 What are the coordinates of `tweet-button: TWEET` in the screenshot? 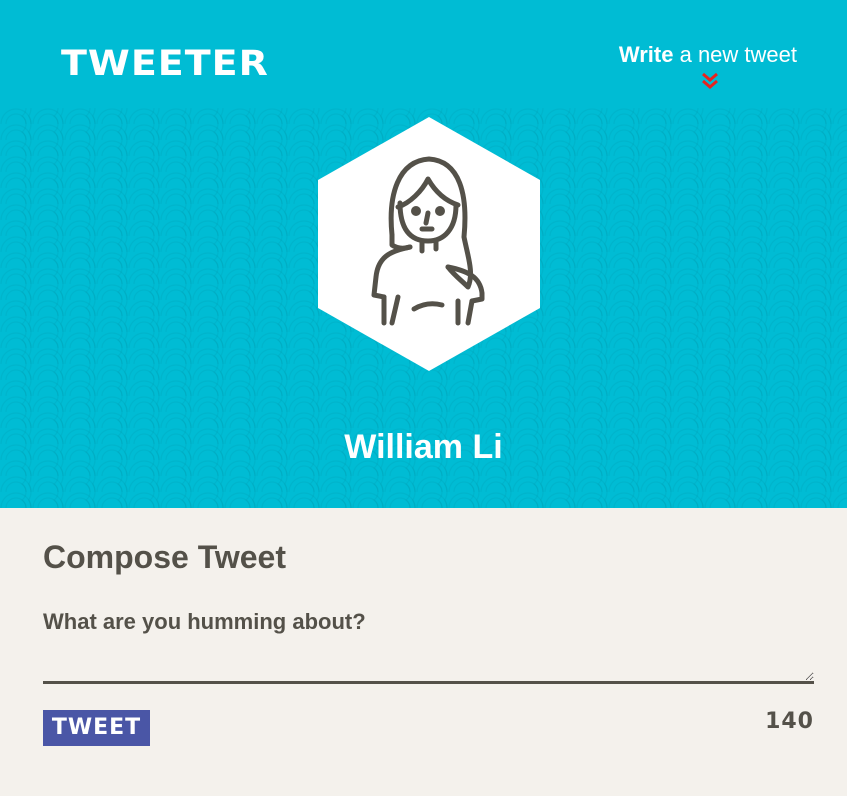 It's located at (96, 728).